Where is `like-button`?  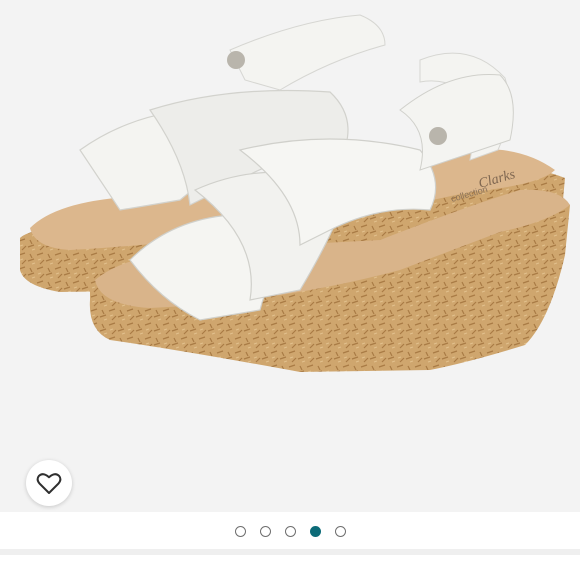 like-button is located at coordinates (49, 483).